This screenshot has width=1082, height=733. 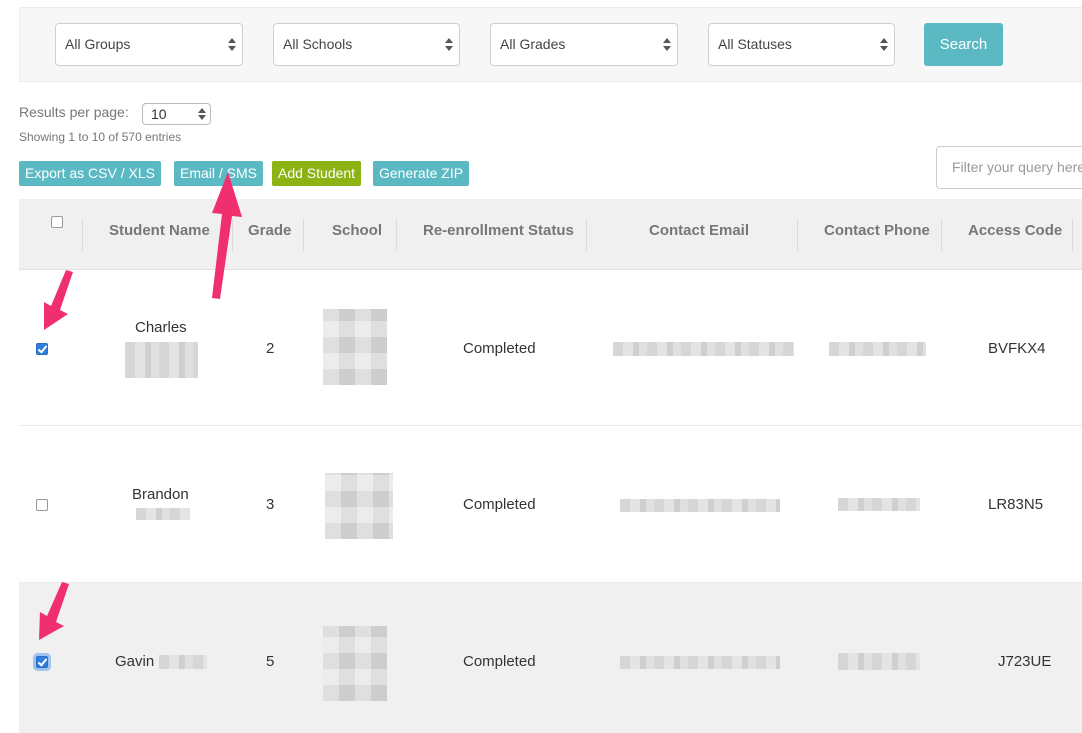 I want to click on schools-select-value: All Schools, so click(x=318, y=44).